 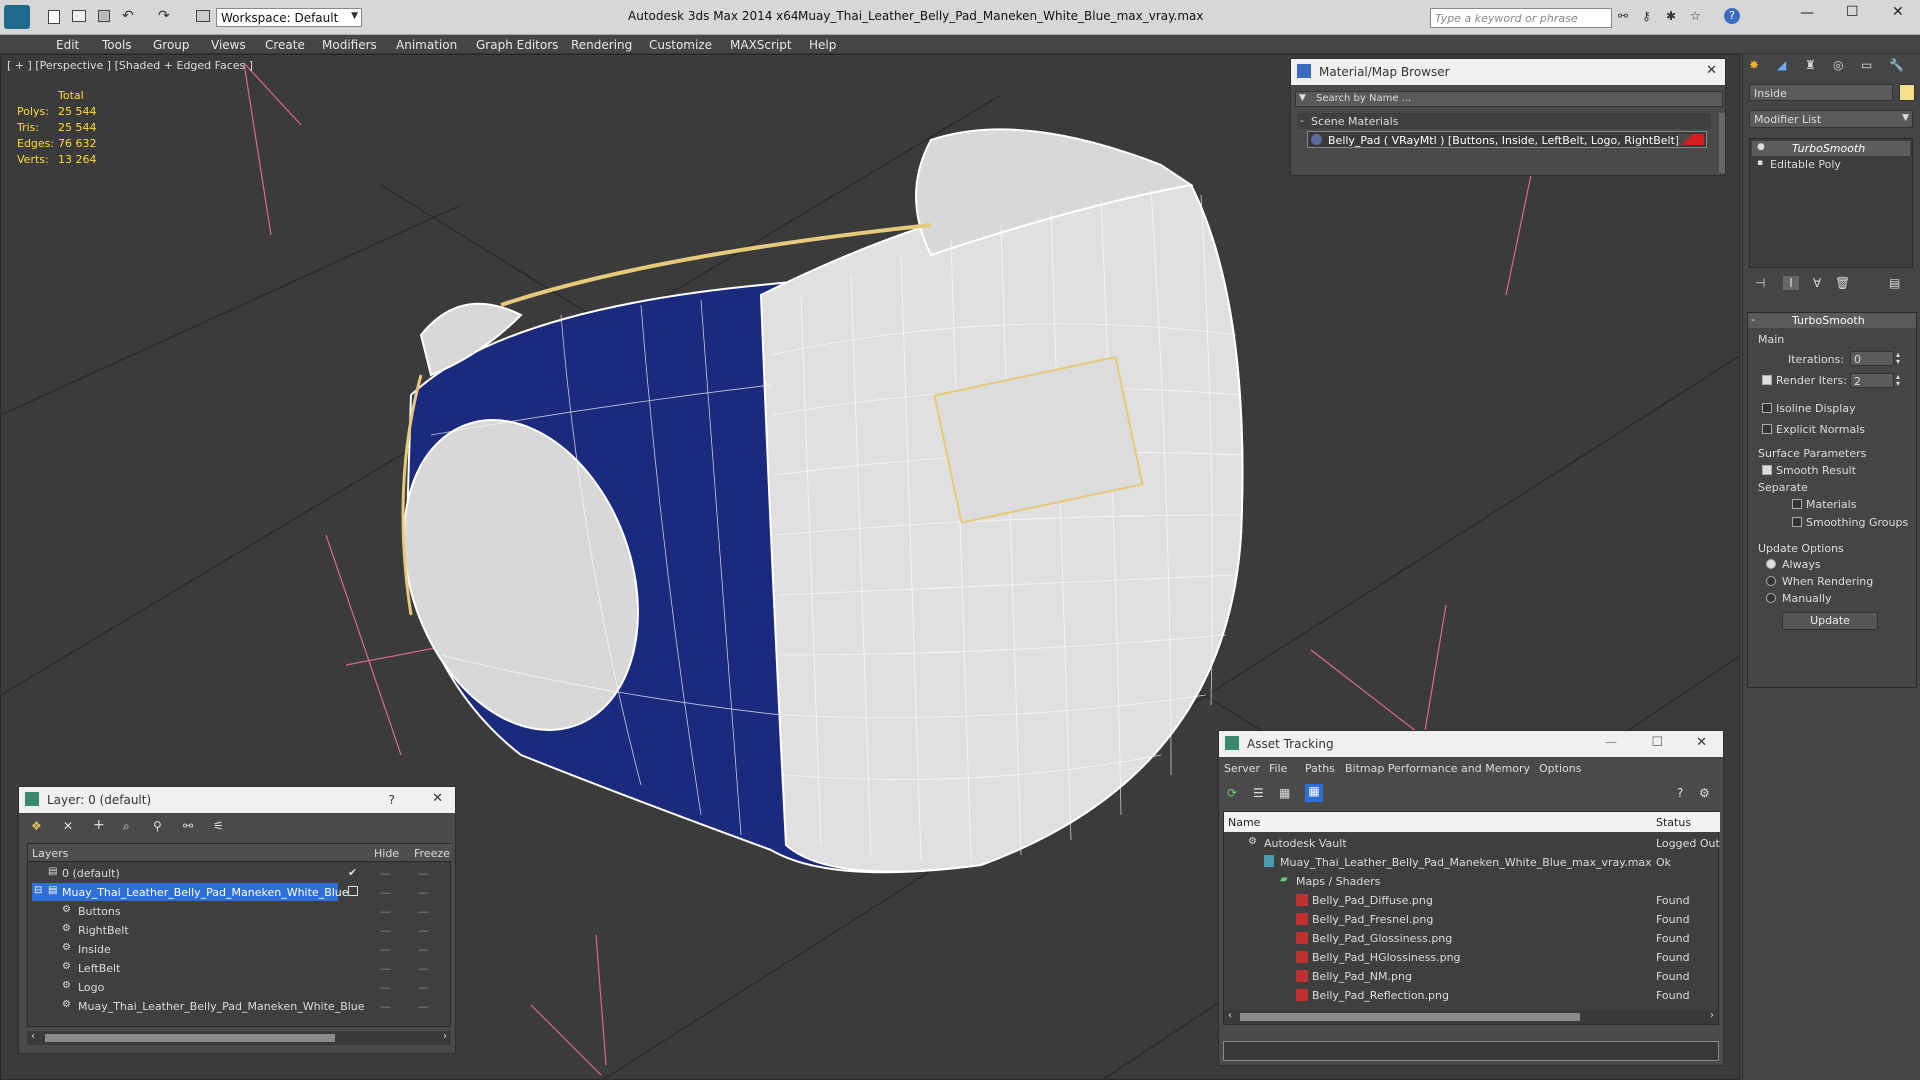 What do you see at coordinates (188, 826) in the screenshot?
I see `hide-all-icon: ⚯` at bounding box center [188, 826].